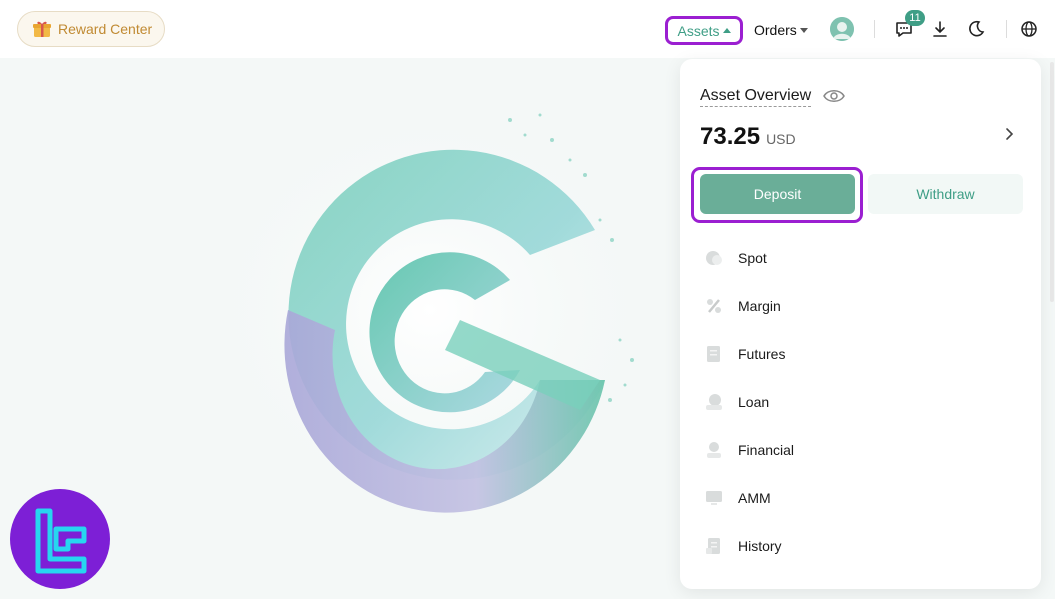 The image size is (1055, 599). I want to click on nav-assets: Assets, so click(704, 30).